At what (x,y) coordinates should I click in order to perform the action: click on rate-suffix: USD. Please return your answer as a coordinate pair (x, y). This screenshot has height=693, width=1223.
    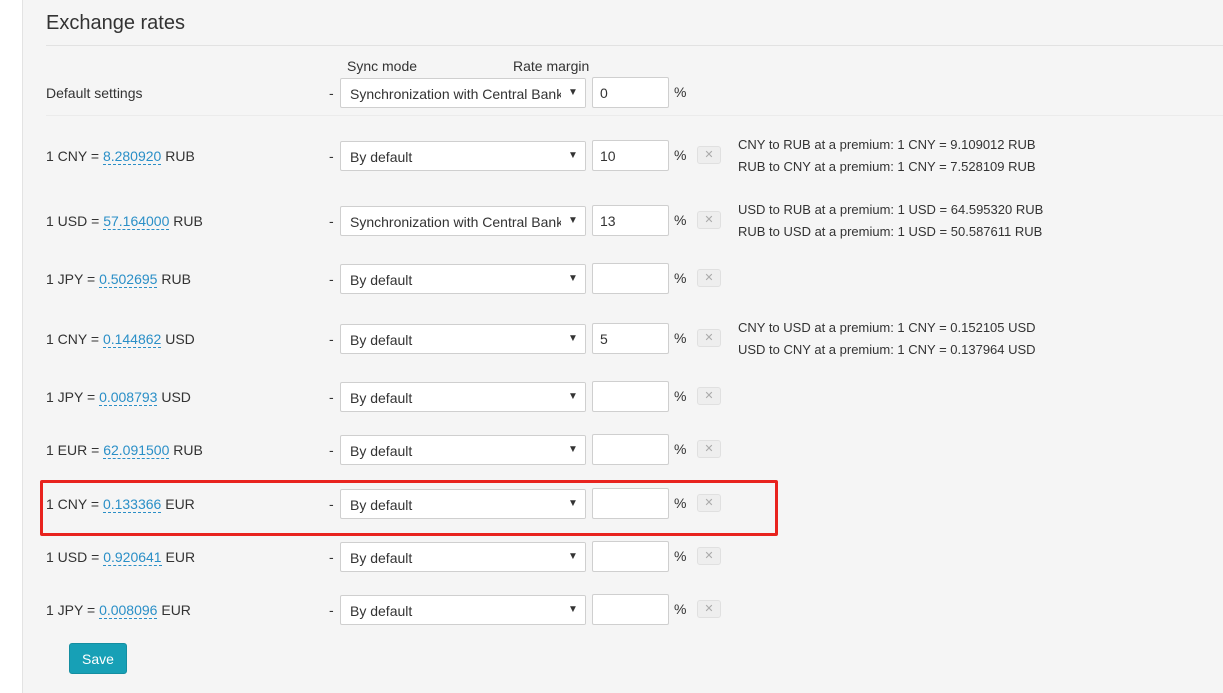
    Looking at the image, I should click on (174, 397).